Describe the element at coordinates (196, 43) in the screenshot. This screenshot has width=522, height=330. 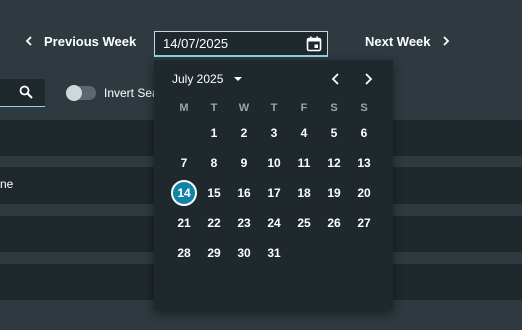
I see `date-input-value: 14/07/2025` at that location.